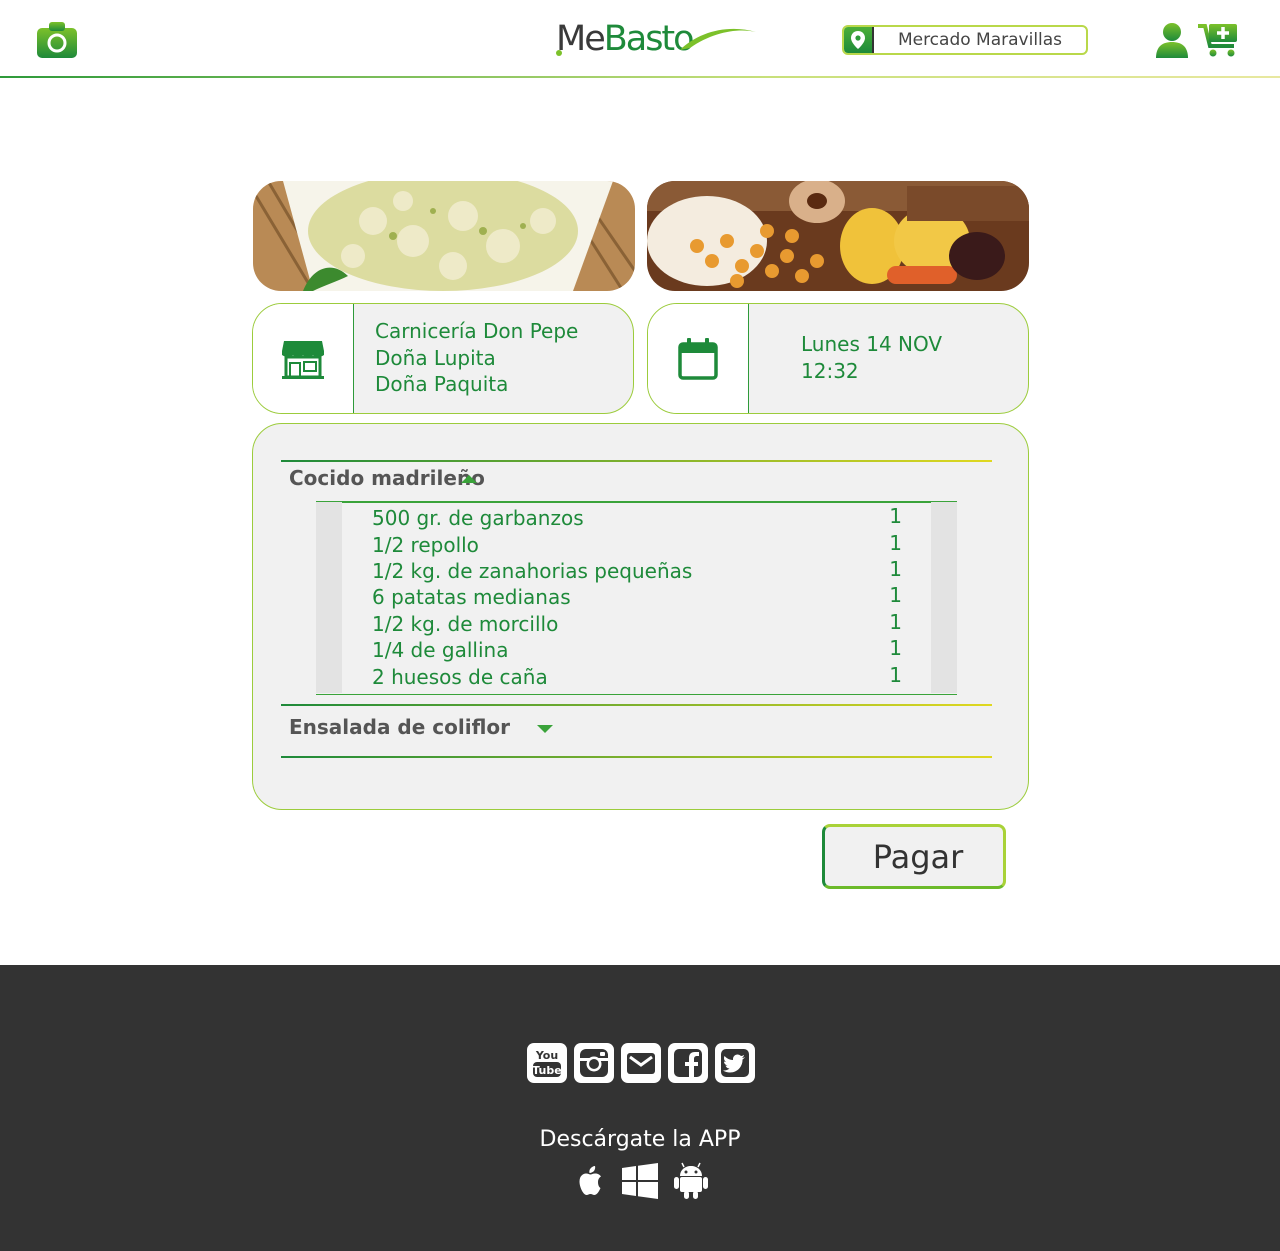  I want to click on market-selector: Mercado Maravillas, so click(965, 40).